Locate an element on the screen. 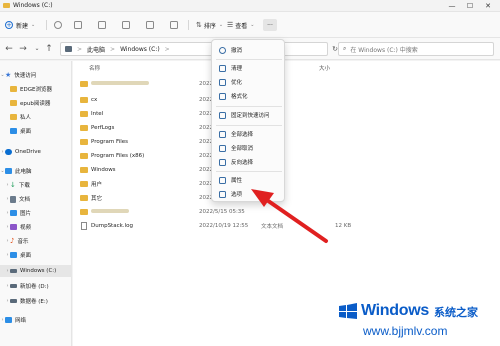 The image size is (500, 346). arrow-shaft is located at coordinates (295, 219).